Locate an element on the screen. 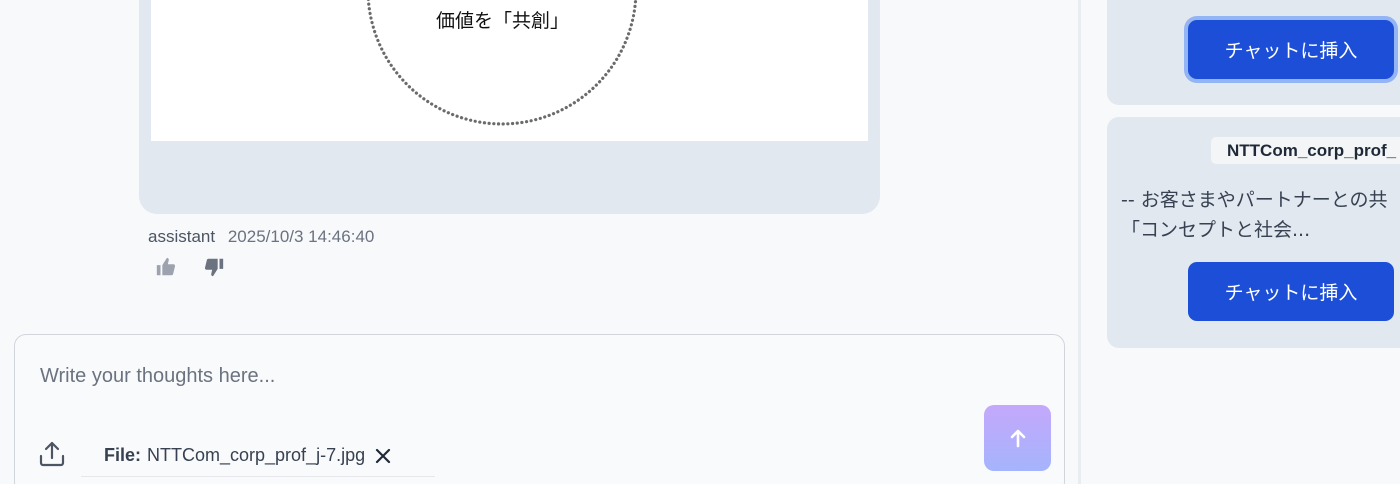 This screenshot has height=484, width=1400. reference-card: チャットに挿入 is located at coordinates (1253, 52).